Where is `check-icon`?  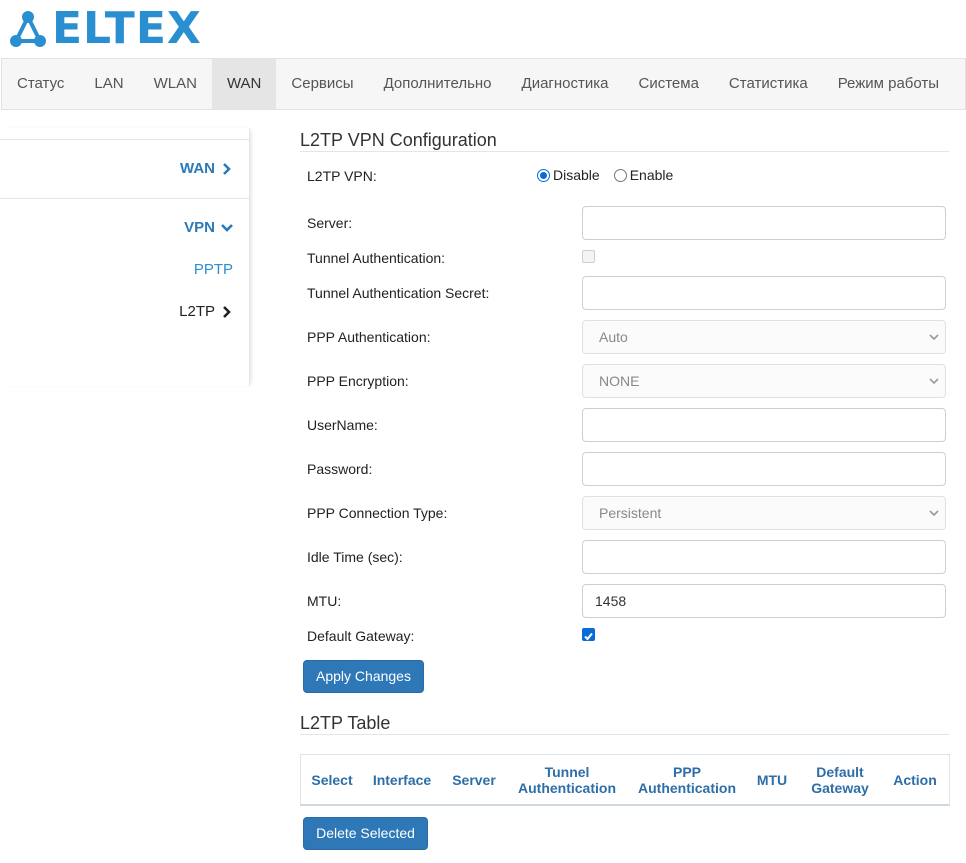 check-icon is located at coordinates (588, 636).